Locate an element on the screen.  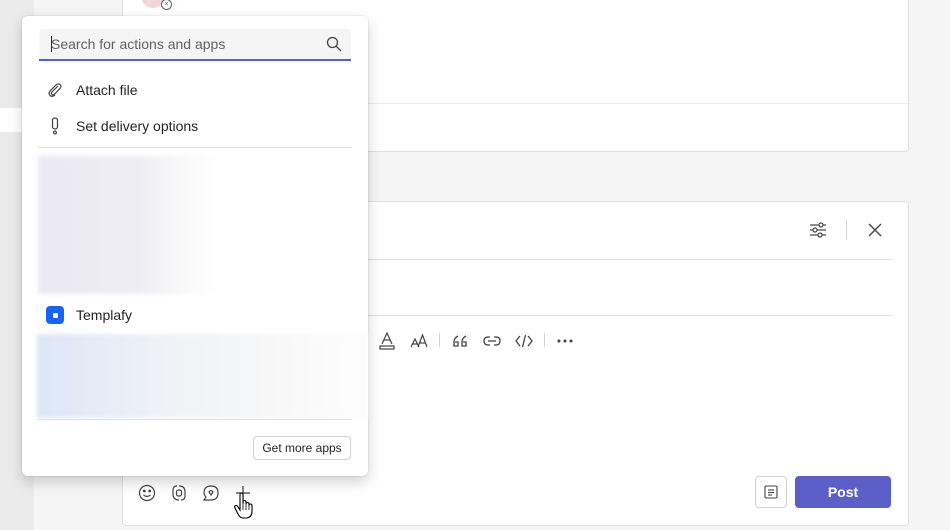
body-divider is located at coordinates (630, 315).